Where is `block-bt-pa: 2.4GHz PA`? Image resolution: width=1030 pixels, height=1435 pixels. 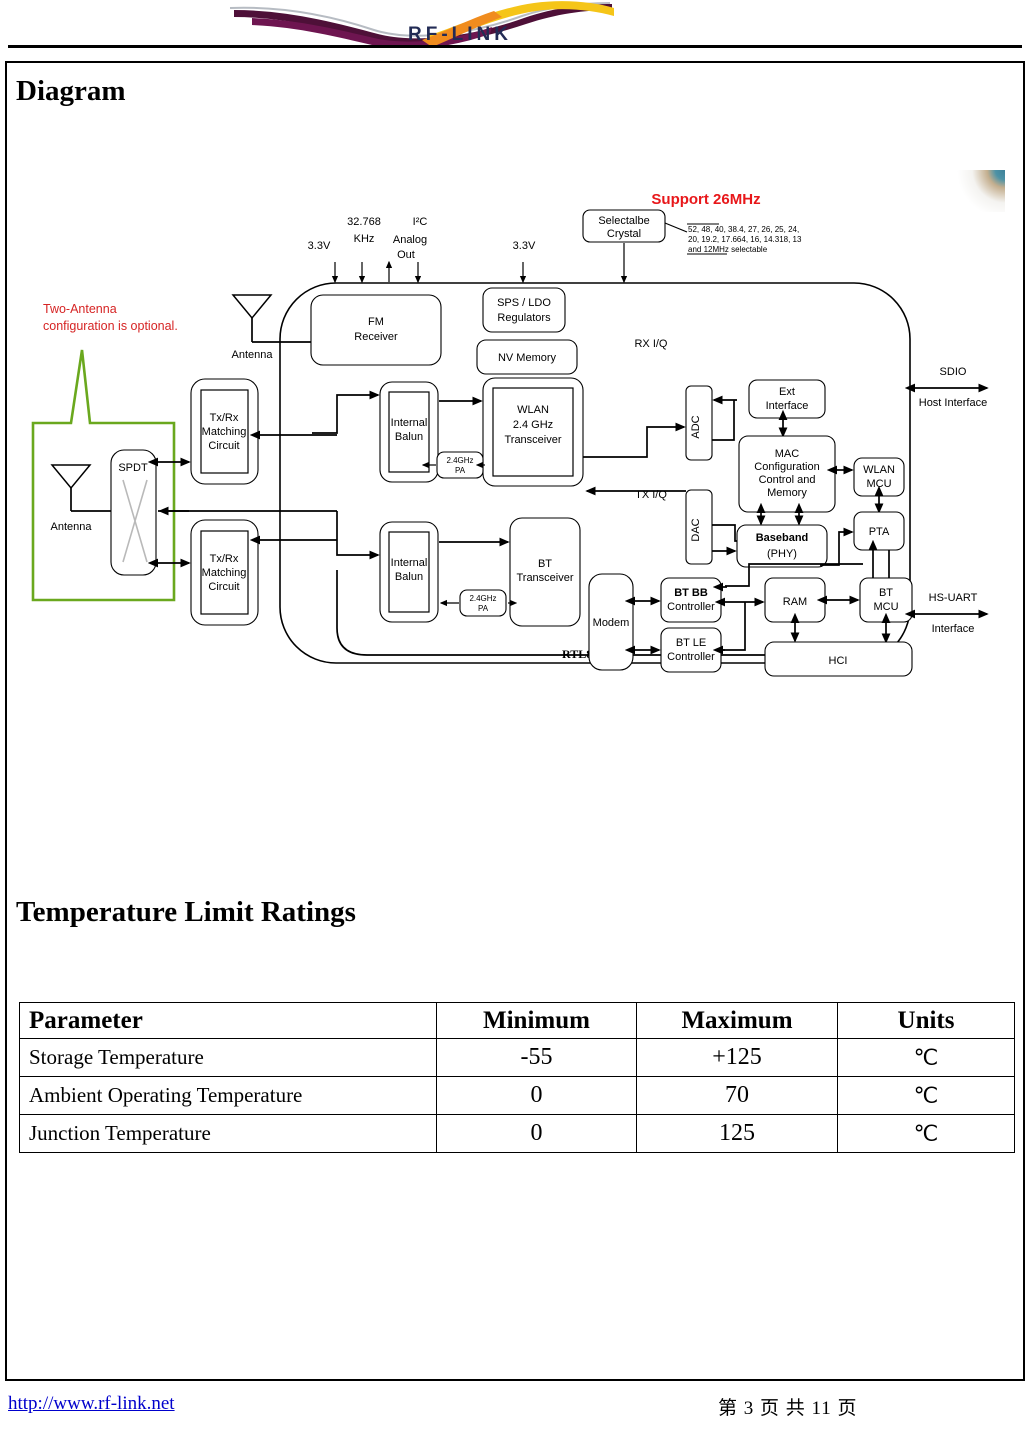
block-bt-pa: 2.4GHz PA is located at coordinates (483, 603).